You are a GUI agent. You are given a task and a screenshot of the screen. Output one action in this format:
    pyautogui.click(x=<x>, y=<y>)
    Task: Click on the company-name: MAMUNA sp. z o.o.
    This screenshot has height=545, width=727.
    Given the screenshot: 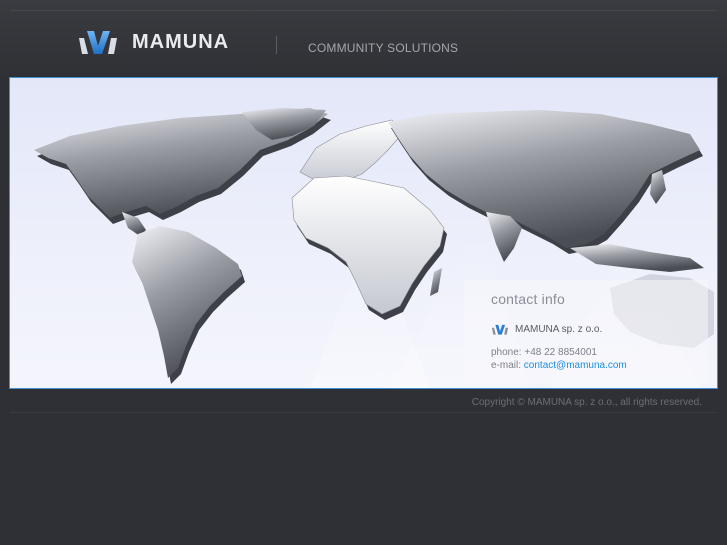 What is the action you would take?
    pyautogui.click(x=559, y=329)
    